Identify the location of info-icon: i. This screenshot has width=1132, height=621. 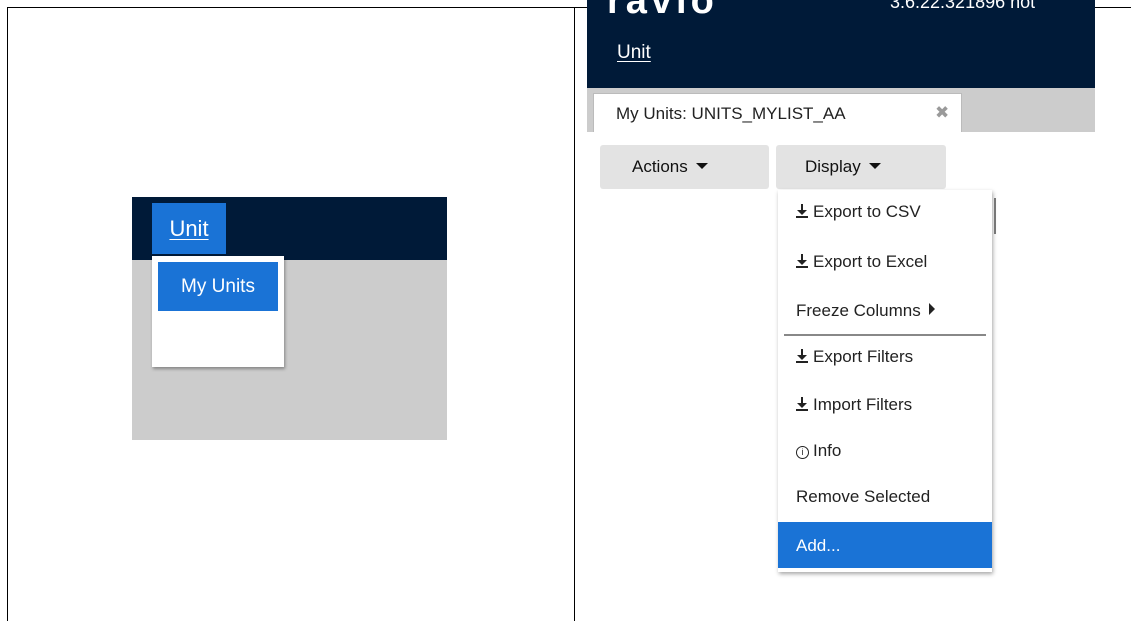
(802, 452).